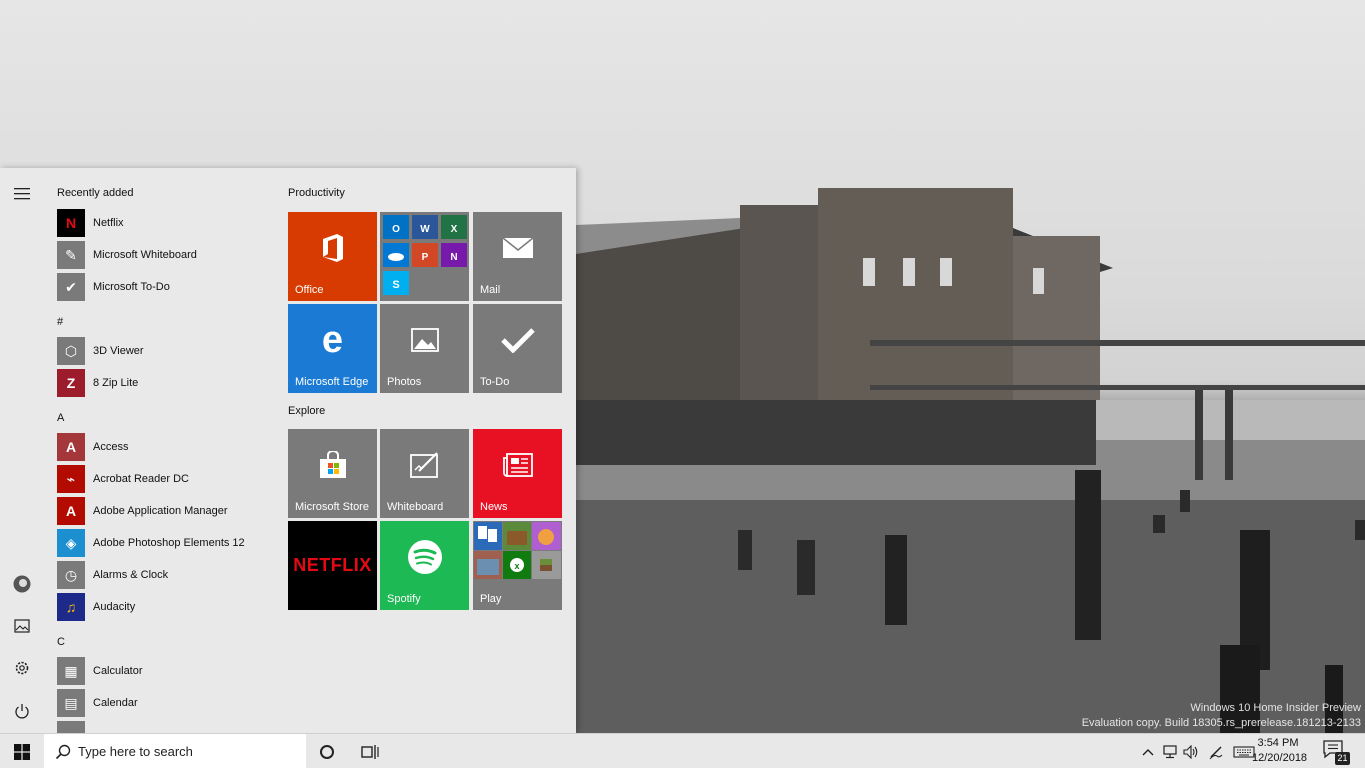 The width and height of the screenshot is (1365, 768). Describe the element at coordinates (316, 193) in the screenshot. I see `productivity-group-header: Productivity` at that location.